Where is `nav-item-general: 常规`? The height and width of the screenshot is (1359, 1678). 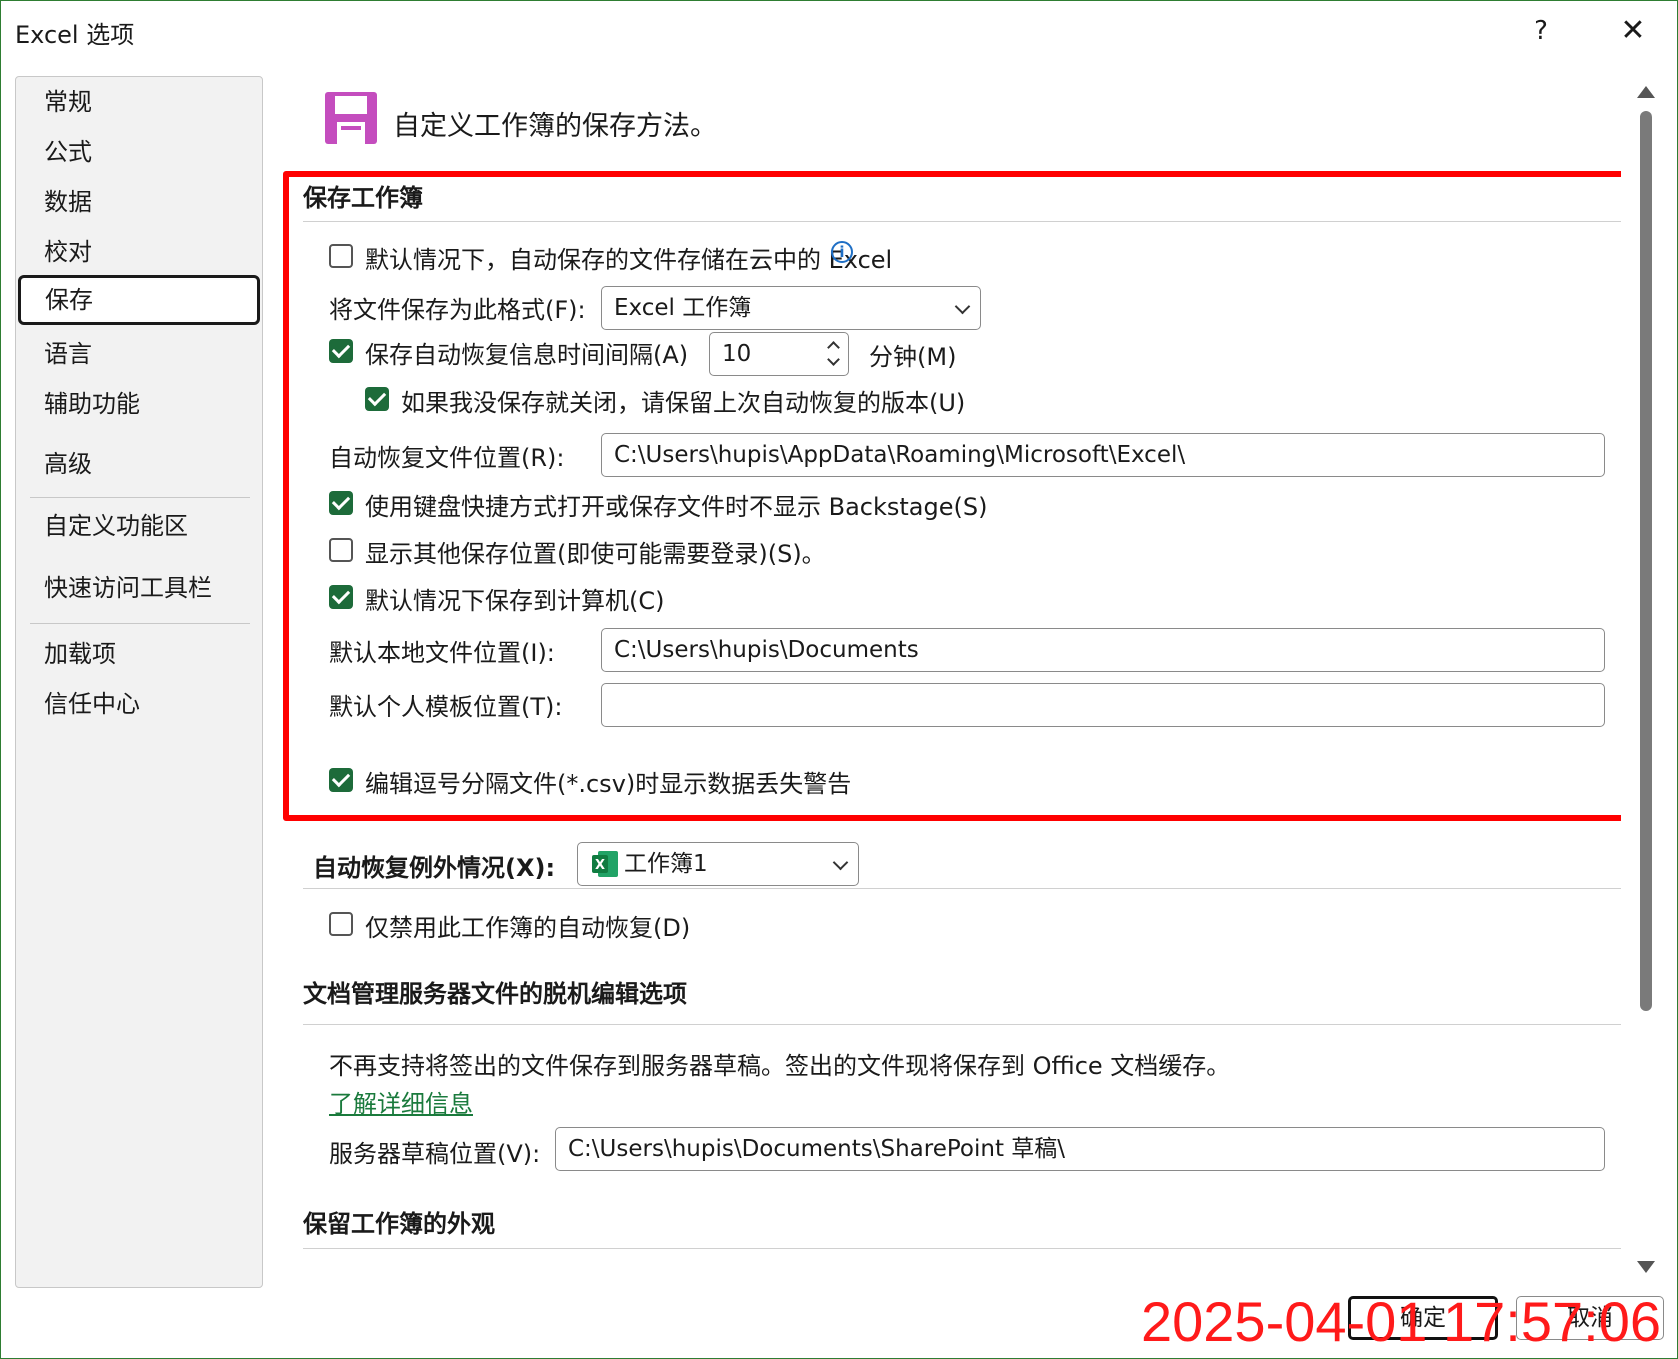
nav-item-general: 常规 is located at coordinates (139, 102).